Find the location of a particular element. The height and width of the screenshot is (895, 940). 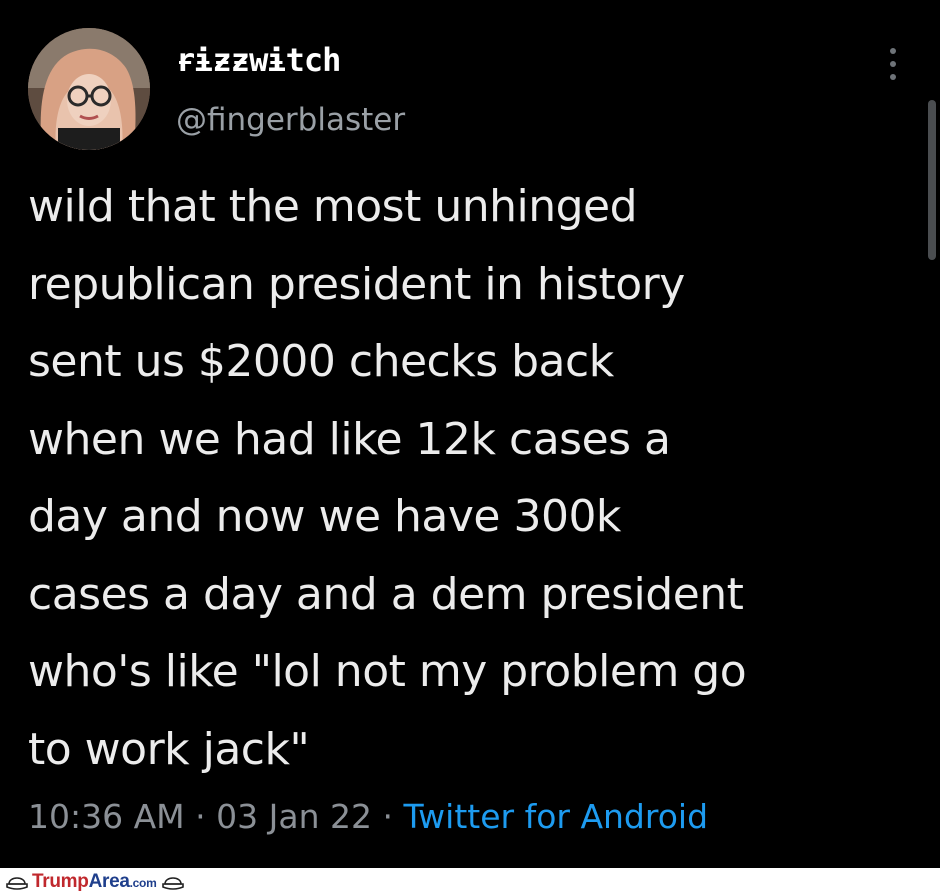

tweet-date: 03 Jan 22 is located at coordinates (294, 816).